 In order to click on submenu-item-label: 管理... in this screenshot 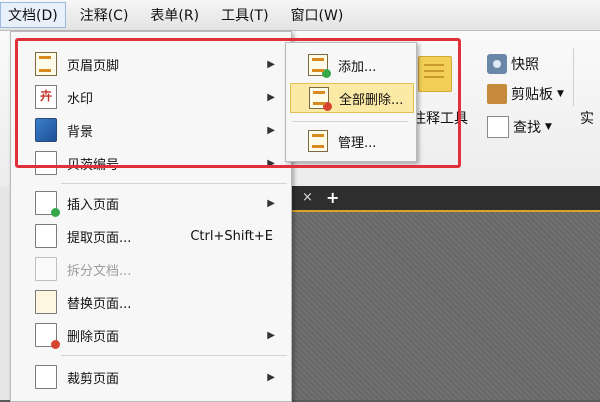, I will do `click(357, 143)`.